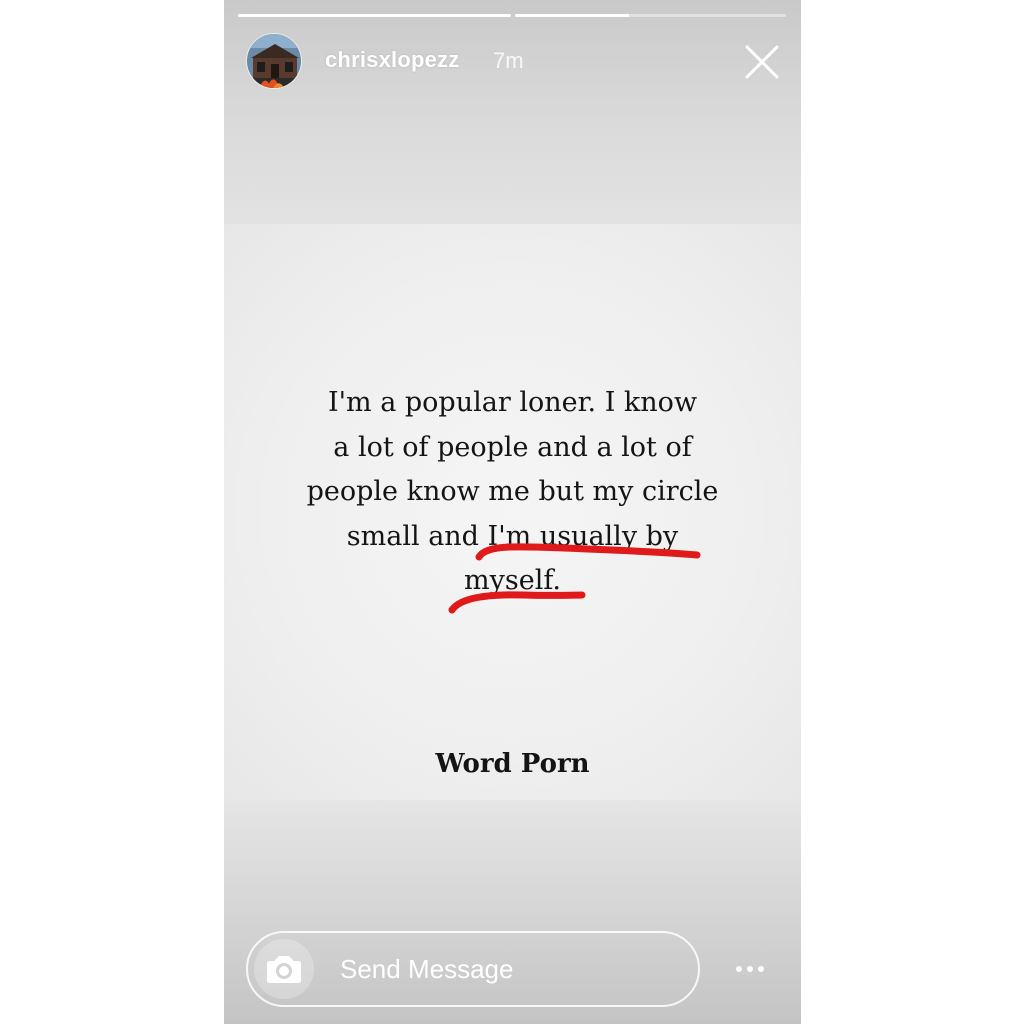 The width and height of the screenshot is (1024, 1024). I want to click on quote-line: people know me but my circle, so click(512, 491).